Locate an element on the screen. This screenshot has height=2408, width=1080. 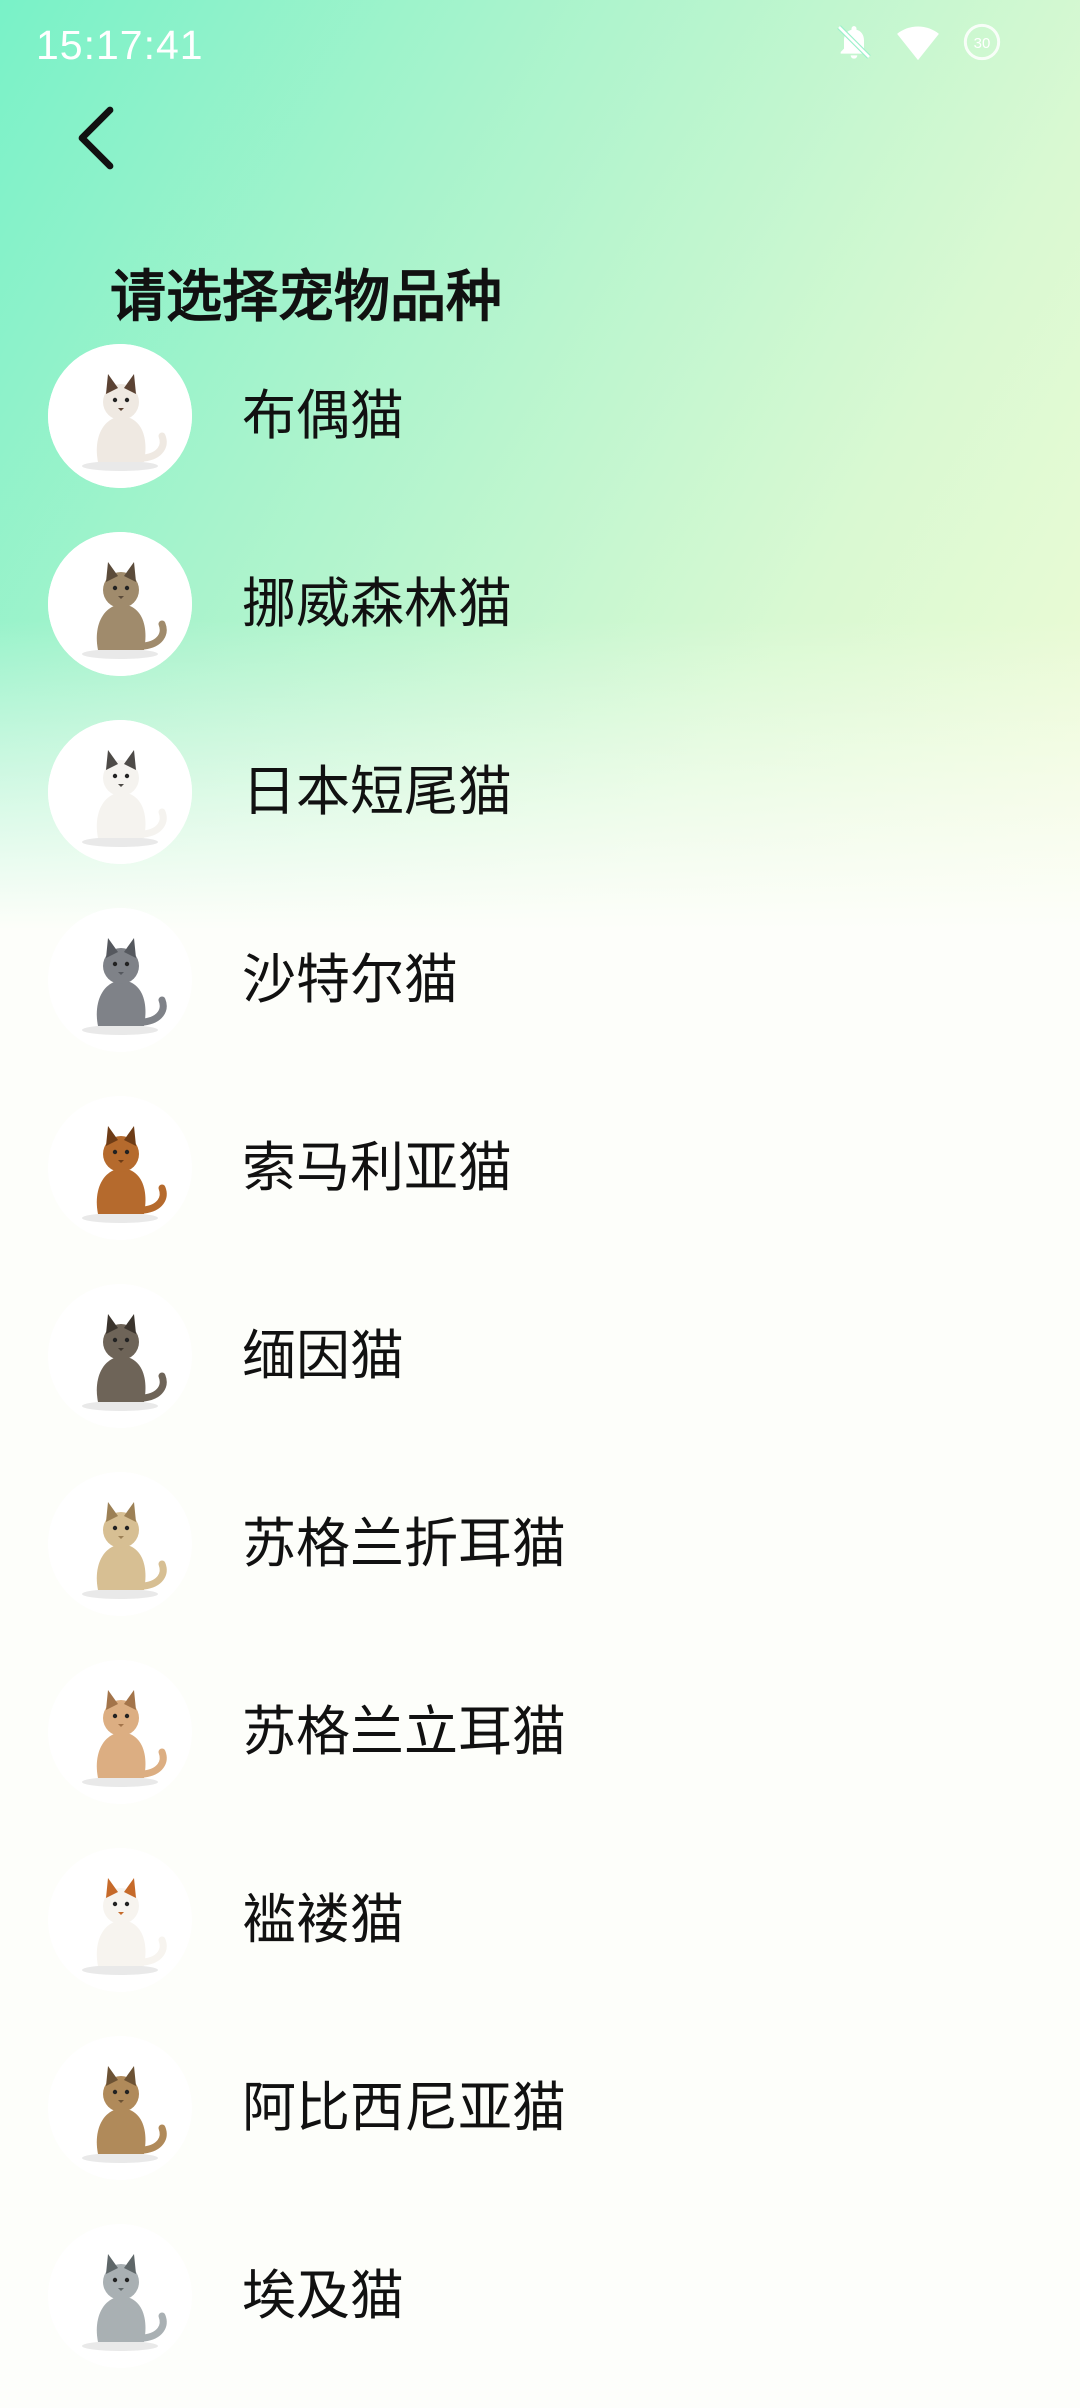
breed-item: 布偶猫 is located at coordinates (540, 434).